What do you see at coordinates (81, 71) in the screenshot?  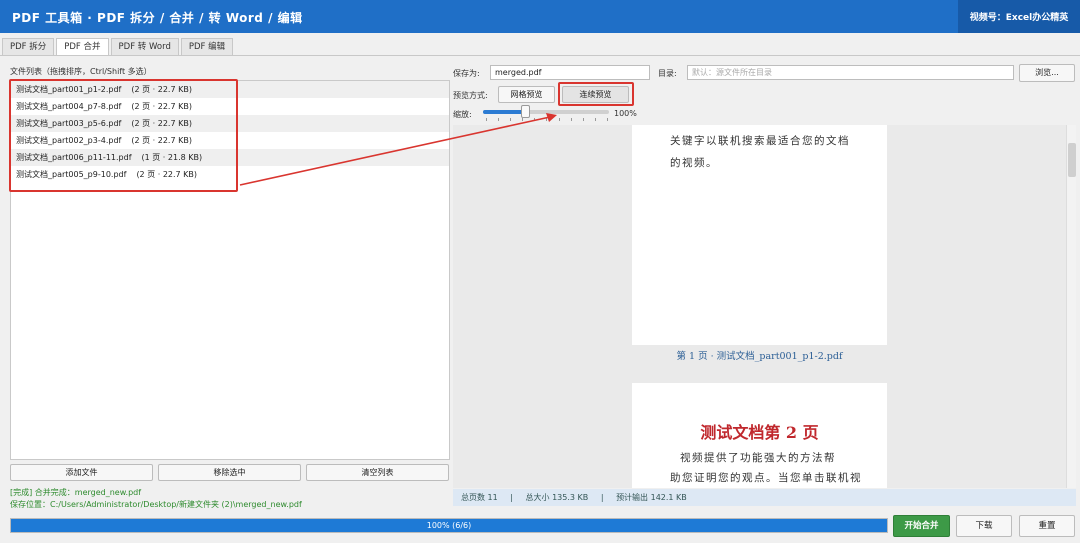 I see `file-list-label: 文件列表（拖拽排序，Ctrl/Shift 多选）` at bounding box center [81, 71].